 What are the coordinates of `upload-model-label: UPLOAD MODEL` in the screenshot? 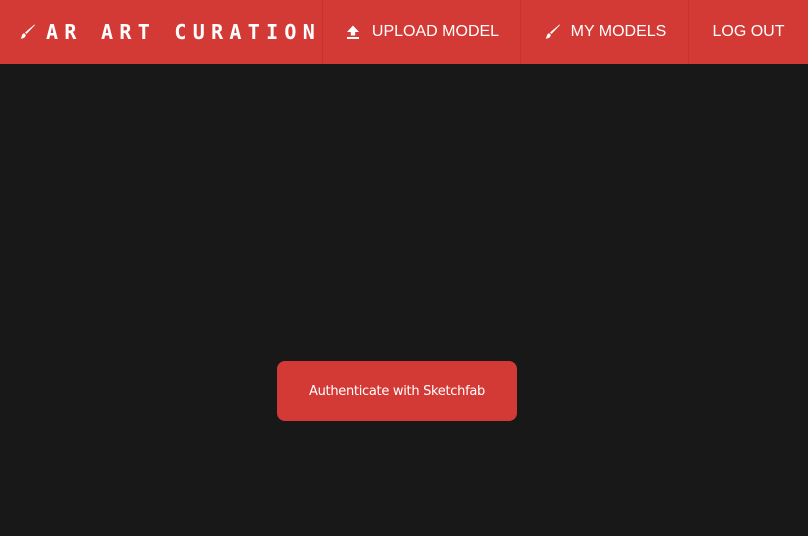 It's located at (435, 31).